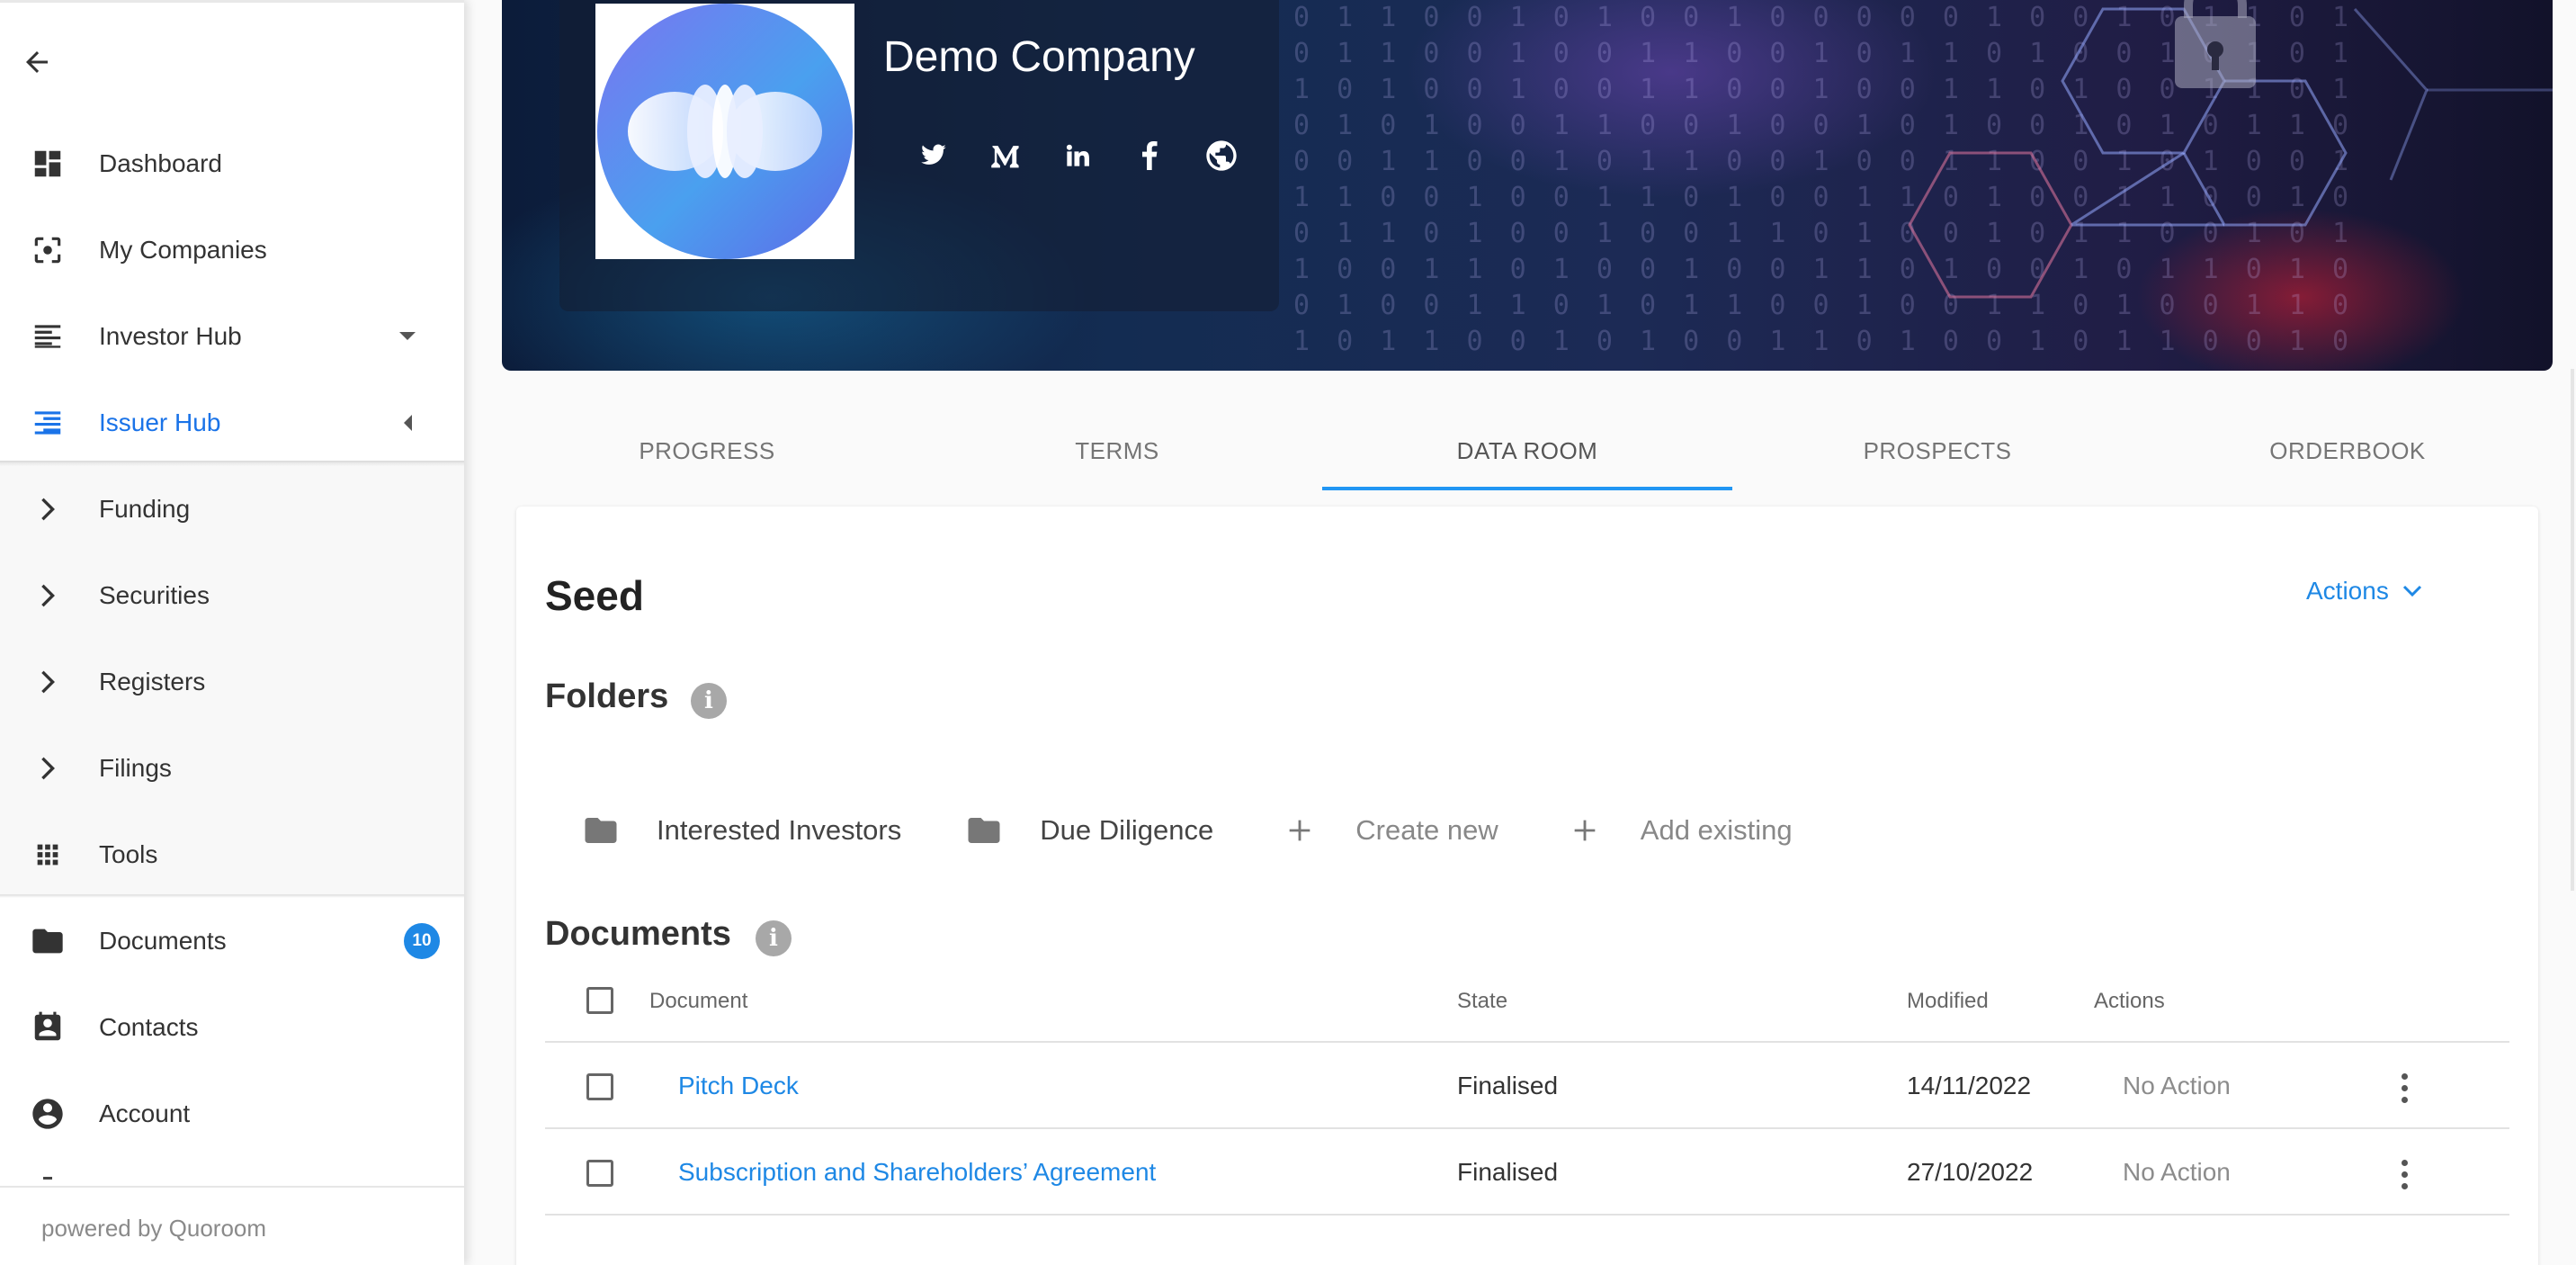 This screenshot has height=1265, width=2576. What do you see at coordinates (2347, 591) in the screenshot?
I see `actions-label: Actions` at bounding box center [2347, 591].